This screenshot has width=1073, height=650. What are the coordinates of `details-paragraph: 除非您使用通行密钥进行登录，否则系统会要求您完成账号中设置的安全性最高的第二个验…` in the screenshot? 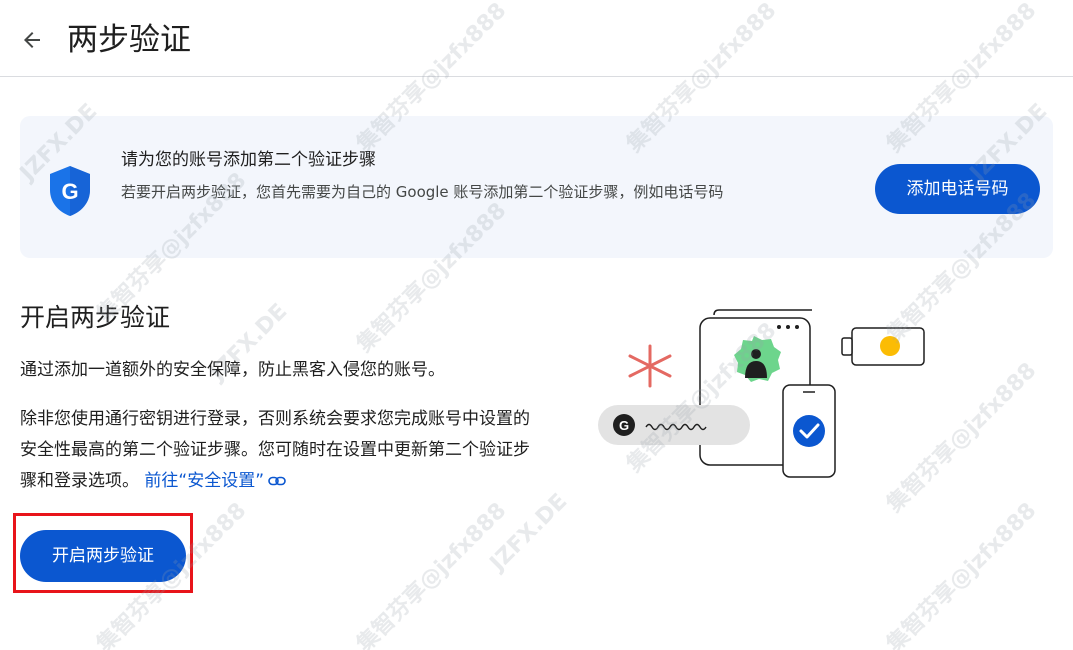 It's located at (282, 450).